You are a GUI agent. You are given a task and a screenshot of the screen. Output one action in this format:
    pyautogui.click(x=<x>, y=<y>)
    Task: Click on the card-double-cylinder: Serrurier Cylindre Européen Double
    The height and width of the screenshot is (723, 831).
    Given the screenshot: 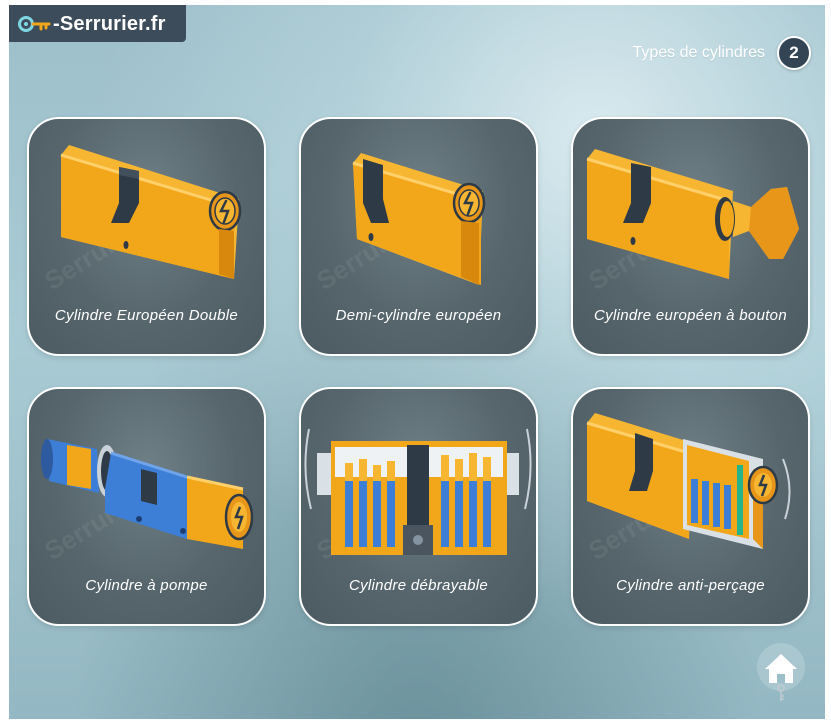 What is the action you would take?
    pyautogui.click(x=146, y=236)
    